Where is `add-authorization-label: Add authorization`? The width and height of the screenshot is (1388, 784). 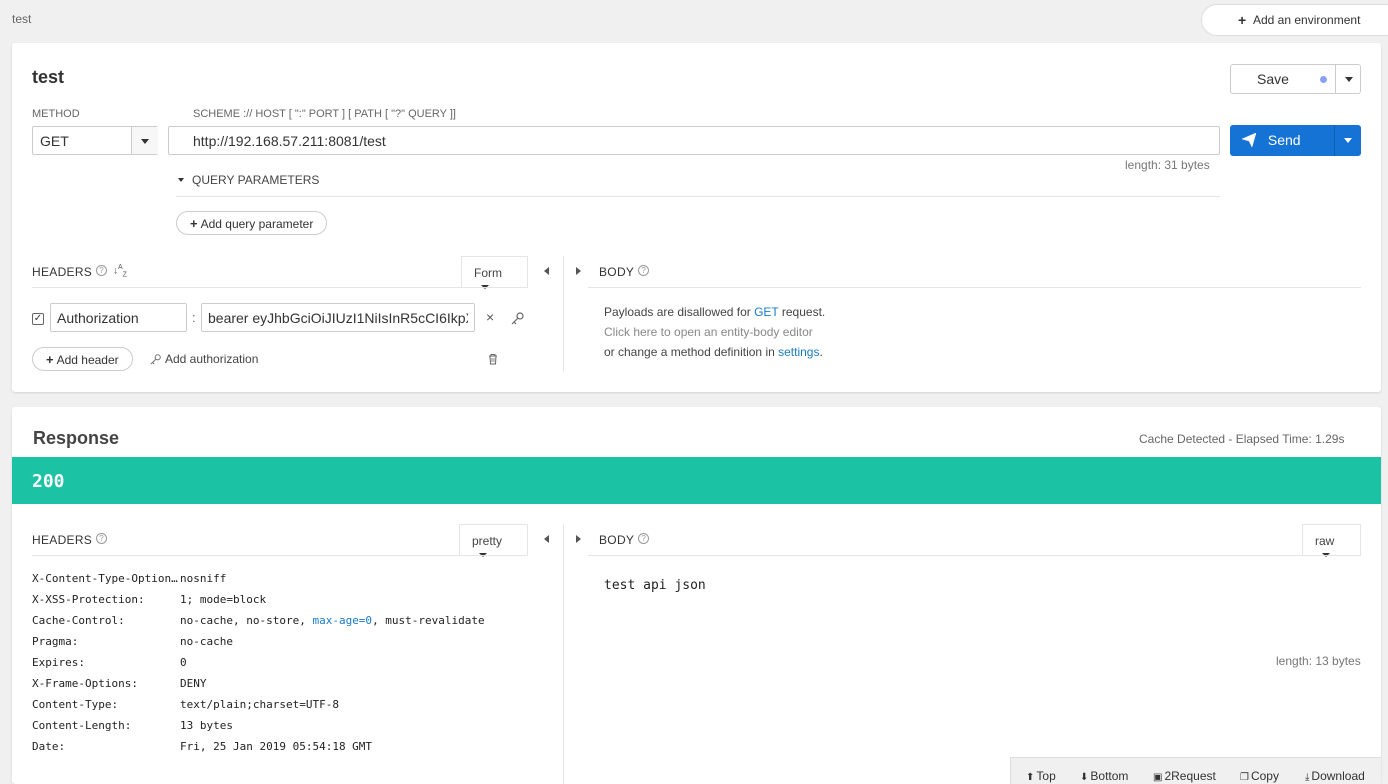 add-authorization-label: Add authorization is located at coordinates (212, 359).